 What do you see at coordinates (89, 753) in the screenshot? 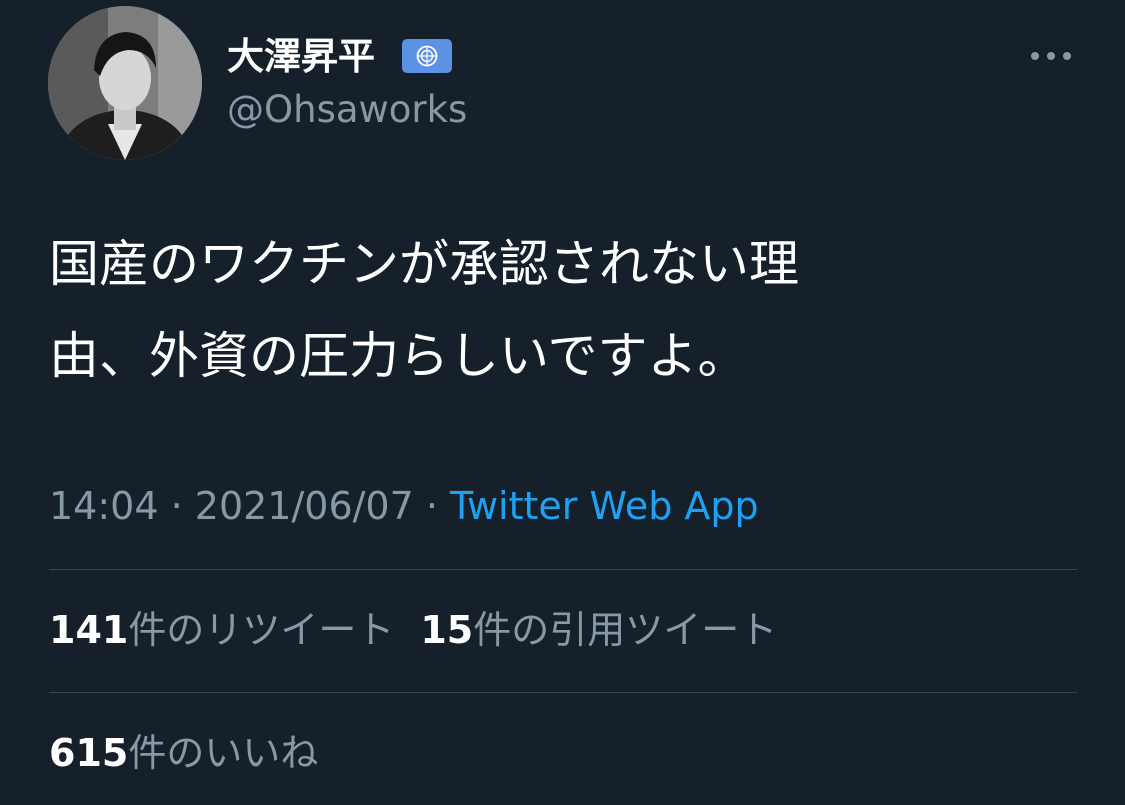
I see `like-count: 615` at bounding box center [89, 753].